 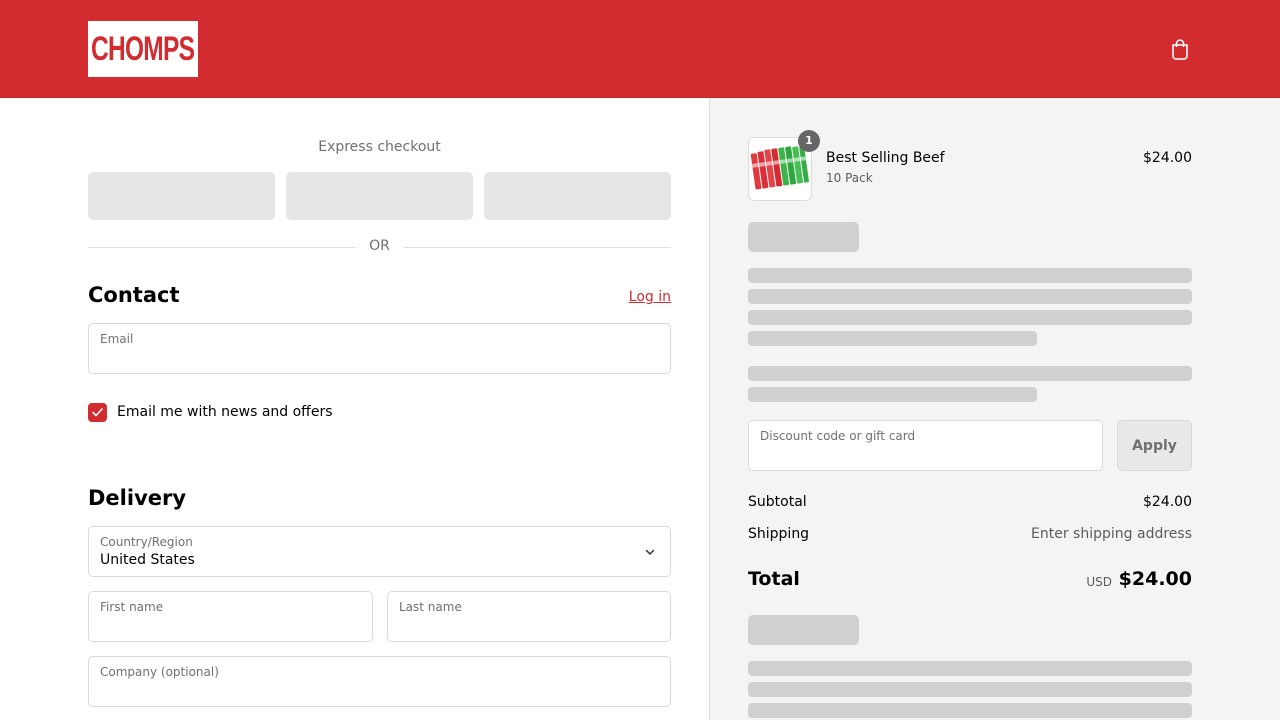 What do you see at coordinates (774, 579) in the screenshot?
I see `total-label: Total` at bounding box center [774, 579].